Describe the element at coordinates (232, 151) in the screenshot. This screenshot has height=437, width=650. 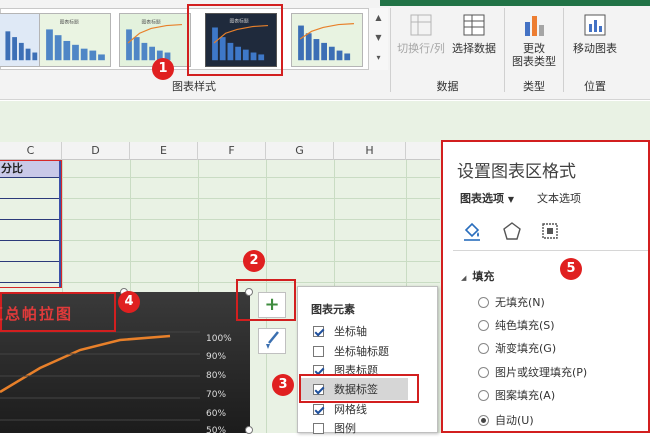
I see `column-header-f: F` at that location.